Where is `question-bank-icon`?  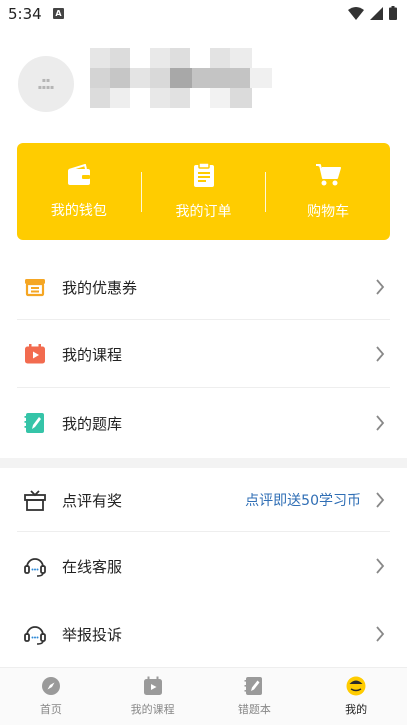
question-bank-icon is located at coordinates (34, 423).